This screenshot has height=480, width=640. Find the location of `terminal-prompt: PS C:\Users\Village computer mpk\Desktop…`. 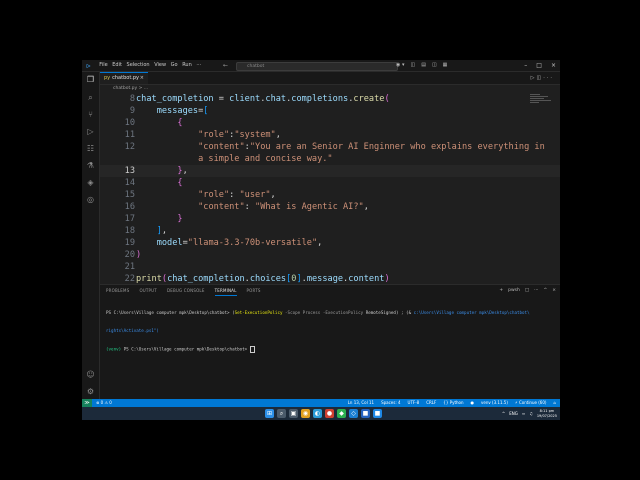

terminal-prompt: PS C:\Users\Village computer mpk\Desktop… is located at coordinates (169, 312).